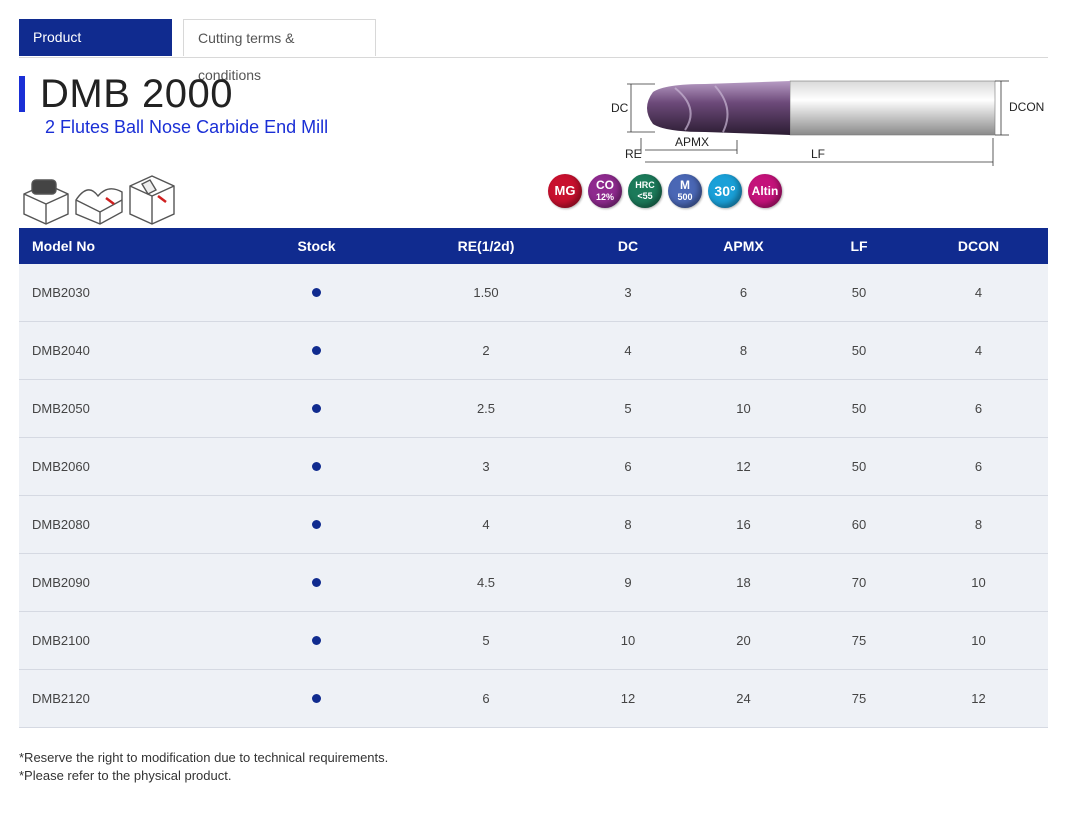 Image resolution: width=1067 pixels, height=813 pixels. Describe the element at coordinates (565, 191) in the screenshot. I see `mg-badge-icon: MG` at that location.